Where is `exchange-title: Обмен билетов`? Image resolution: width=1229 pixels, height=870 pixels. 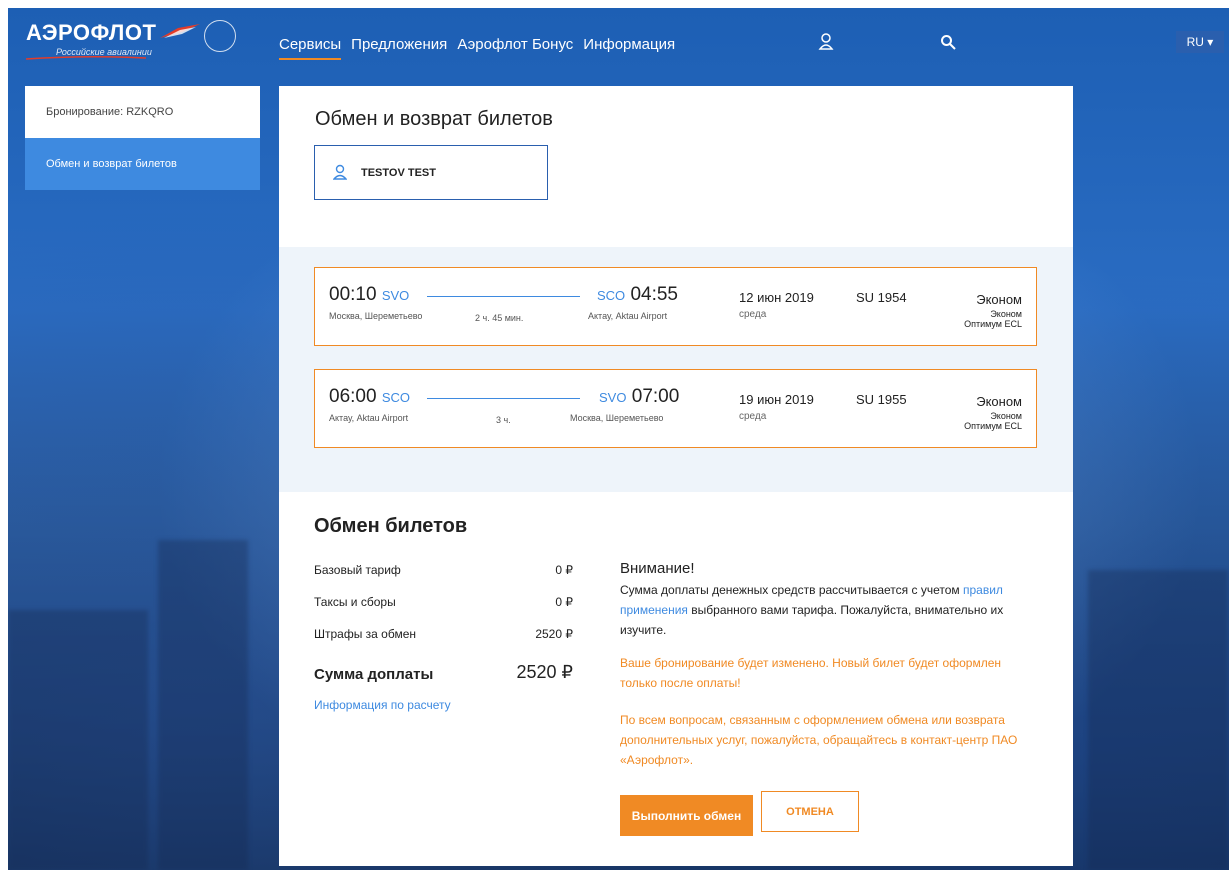
exchange-title: Обмен билетов is located at coordinates (391, 526).